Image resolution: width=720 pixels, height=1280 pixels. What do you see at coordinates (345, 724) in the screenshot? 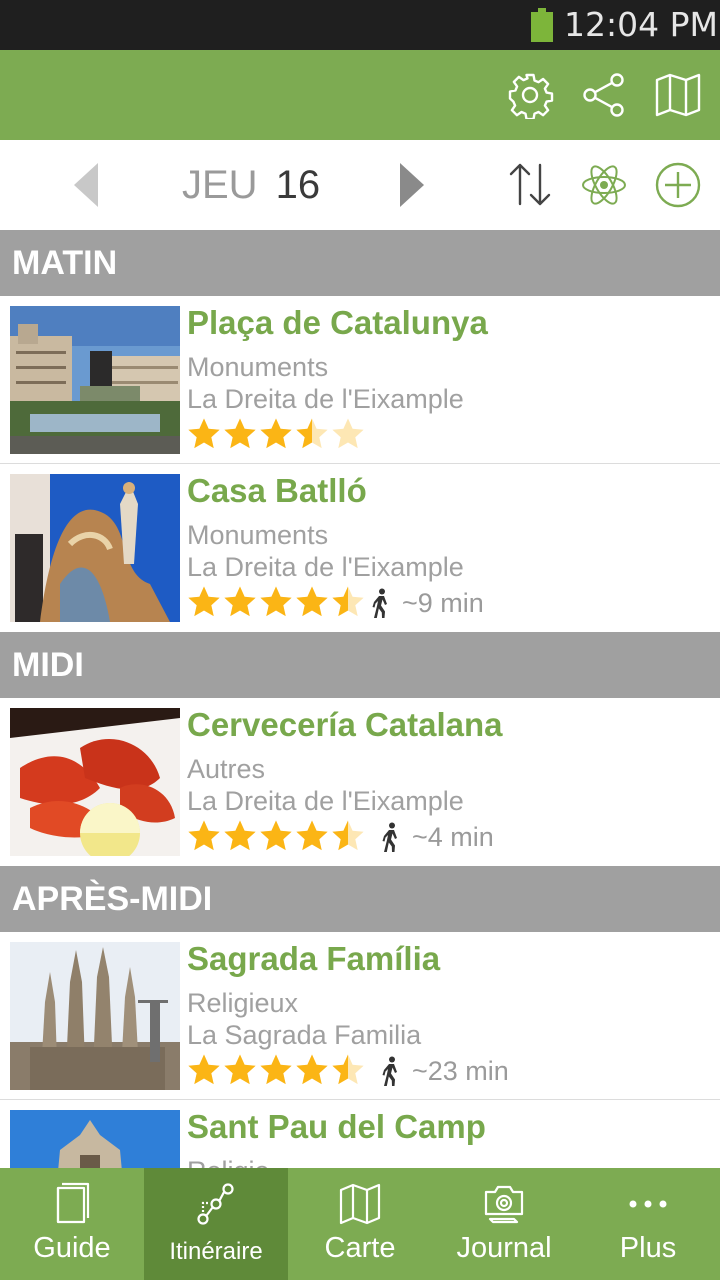
I see `place-title: Cervecería Catalana` at bounding box center [345, 724].